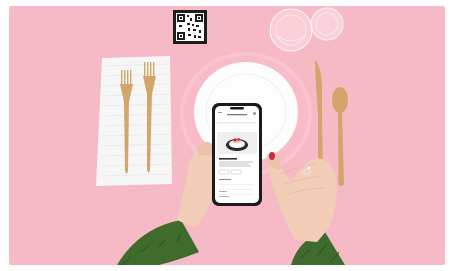  What do you see at coordinates (237, 155) in the screenshot?
I see `phone-screen` at bounding box center [237, 155].